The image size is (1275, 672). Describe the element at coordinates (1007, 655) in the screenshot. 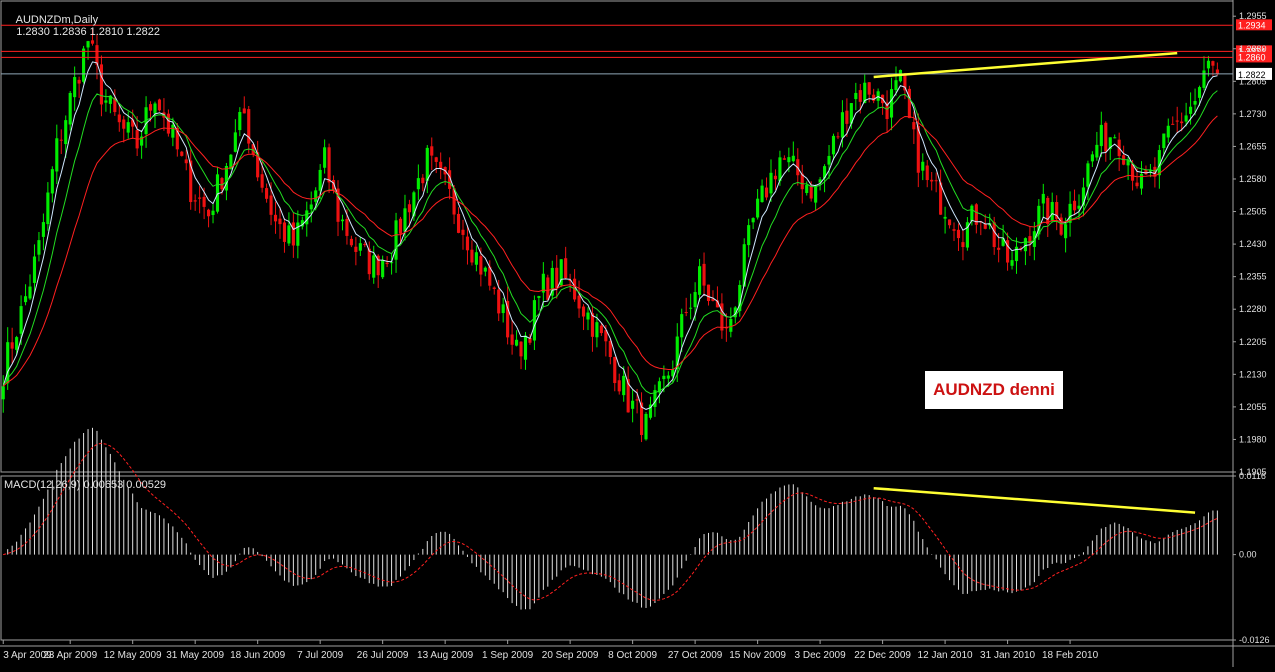

I see `x-tick-label: 31 Jan 2010` at that location.